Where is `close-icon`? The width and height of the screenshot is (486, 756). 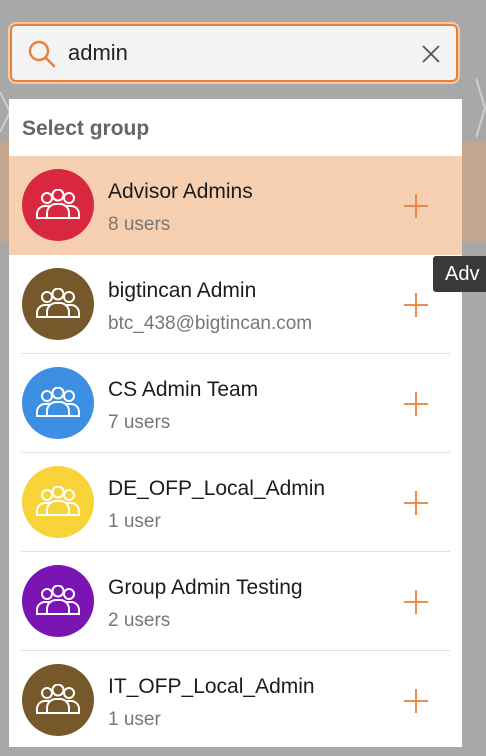
close-icon is located at coordinates (431, 54).